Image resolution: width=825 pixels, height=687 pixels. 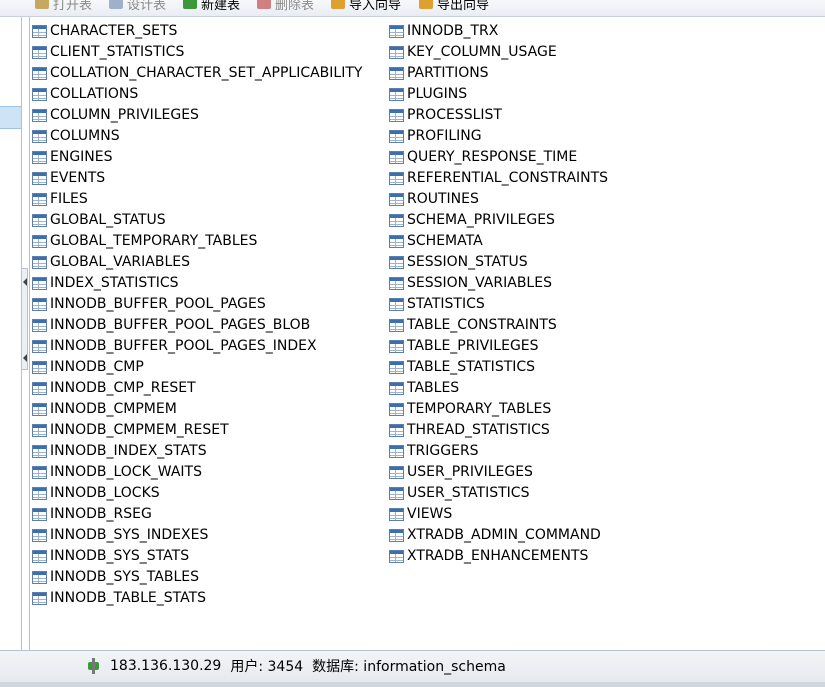 What do you see at coordinates (24, 319) in the screenshot?
I see `sidebar-splitter` at bounding box center [24, 319].